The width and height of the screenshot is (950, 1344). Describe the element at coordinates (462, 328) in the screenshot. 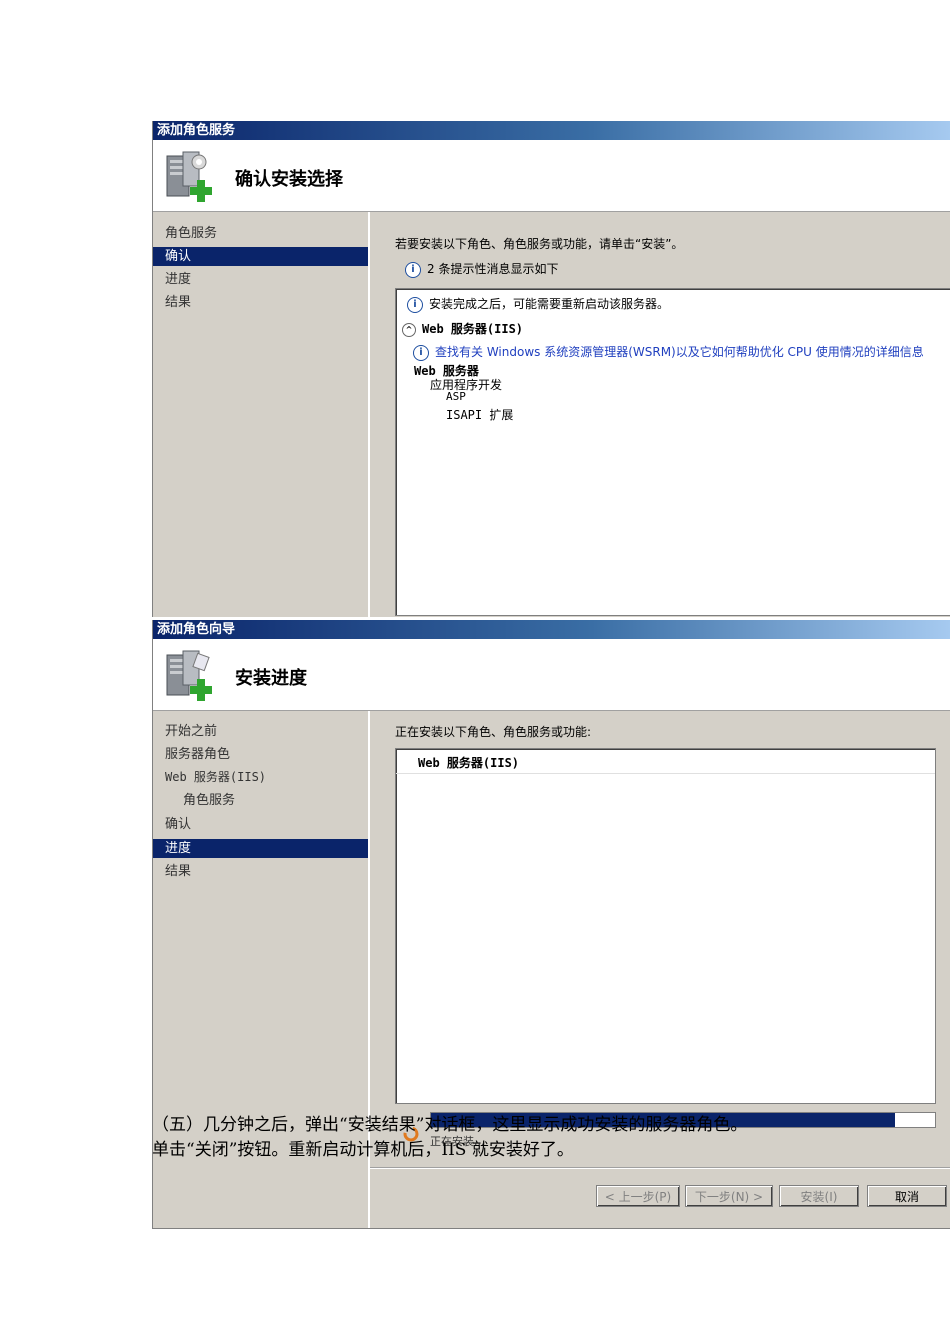

I see `group-header: ^ Web 服务器(IIS)` at that location.